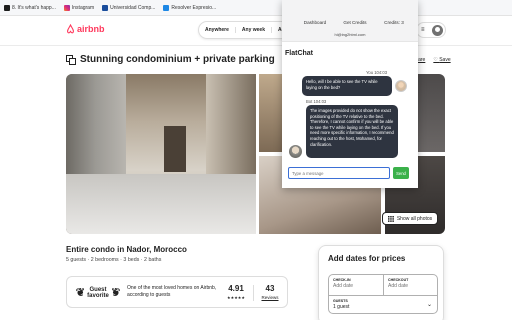  Describe the element at coordinates (170, 59) in the screenshot. I see `listing-title: Stunning condominium + private parking` at that location.